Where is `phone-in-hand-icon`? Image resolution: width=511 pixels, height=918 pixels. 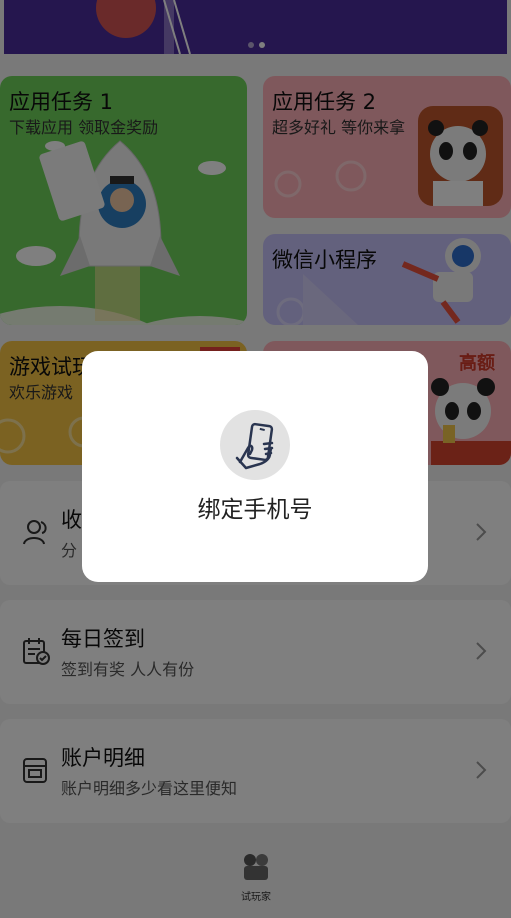
phone-in-hand-icon is located at coordinates (254, 446).